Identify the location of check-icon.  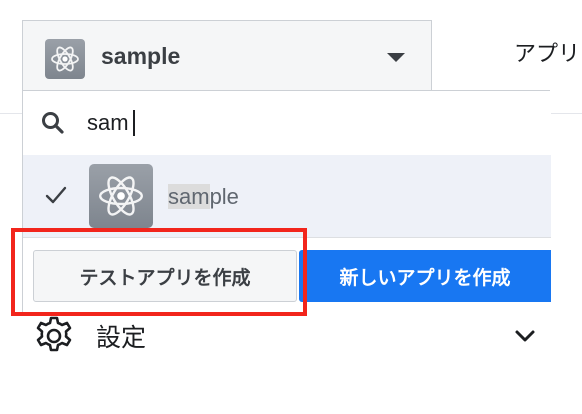
(56, 195).